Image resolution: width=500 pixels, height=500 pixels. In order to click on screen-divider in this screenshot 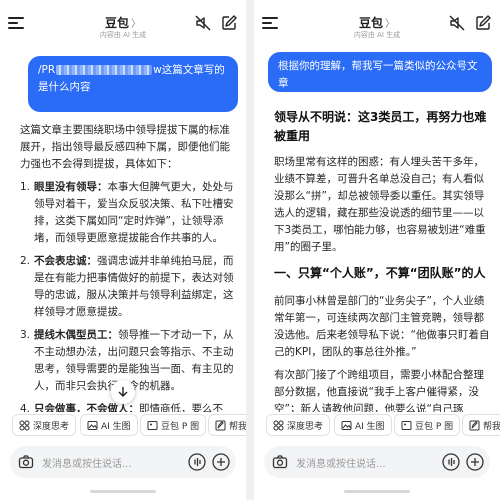, I will do `click(250, 250)`.